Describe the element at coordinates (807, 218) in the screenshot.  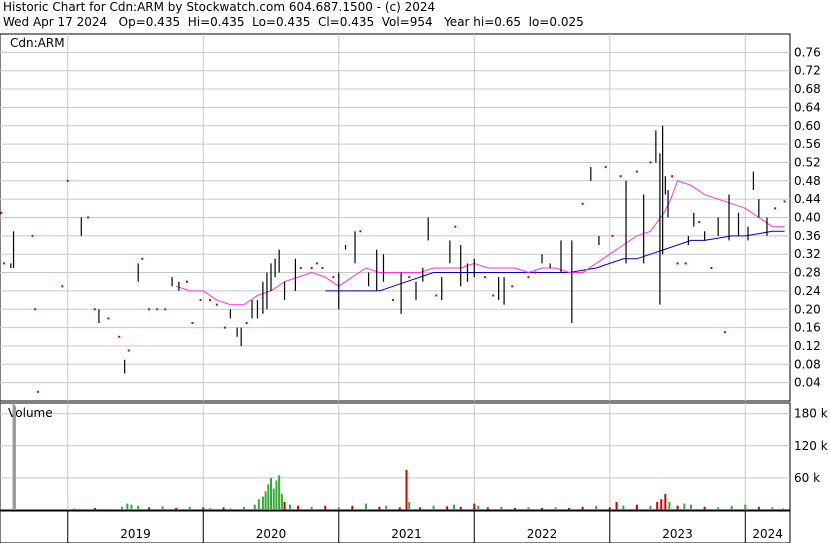
I see `price-tick-label: 0.40` at that location.